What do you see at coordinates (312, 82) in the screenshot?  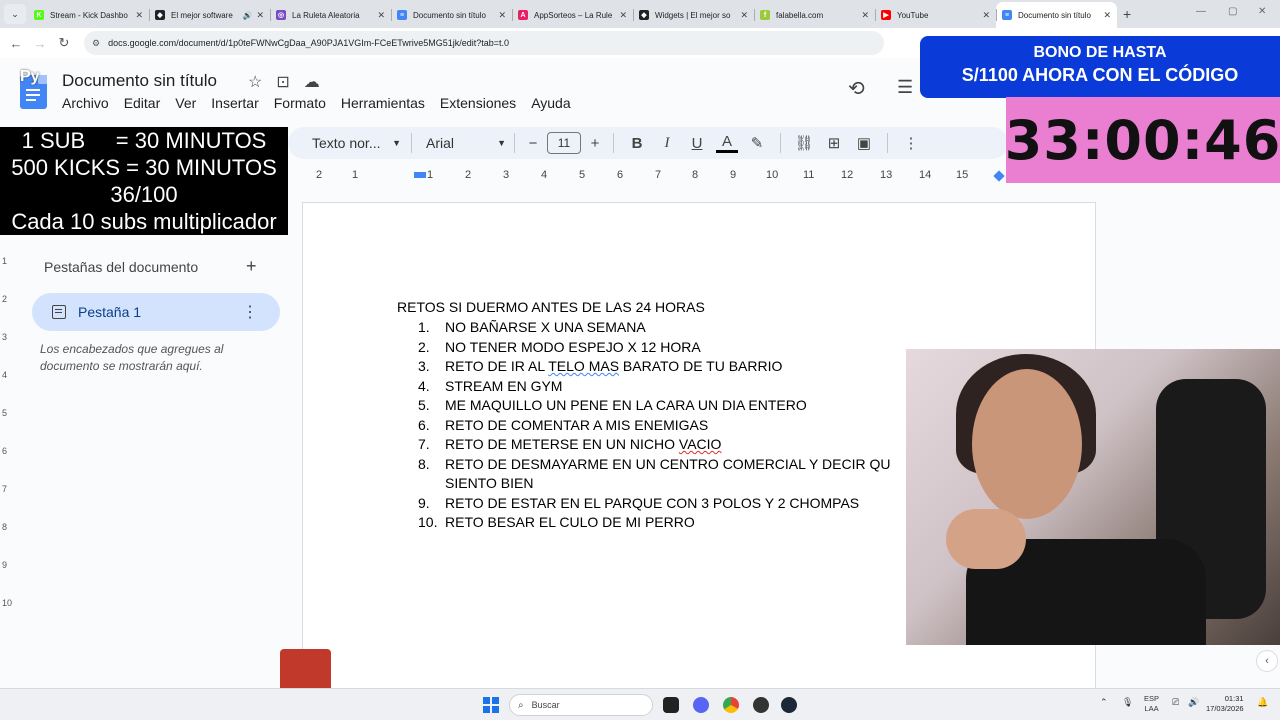 I see `cloud-status-icon: ☁` at bounding box center [312, 82].